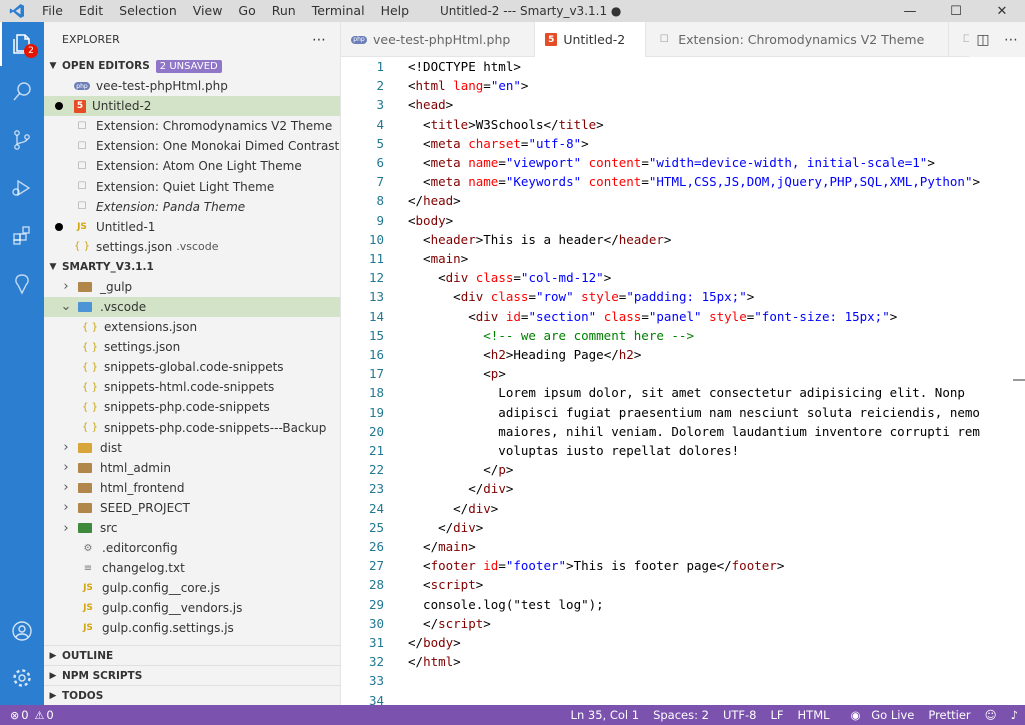 The image size is (1025, 725). I want to click on status-item: Ln 35, Col 1, so click(605, 715).